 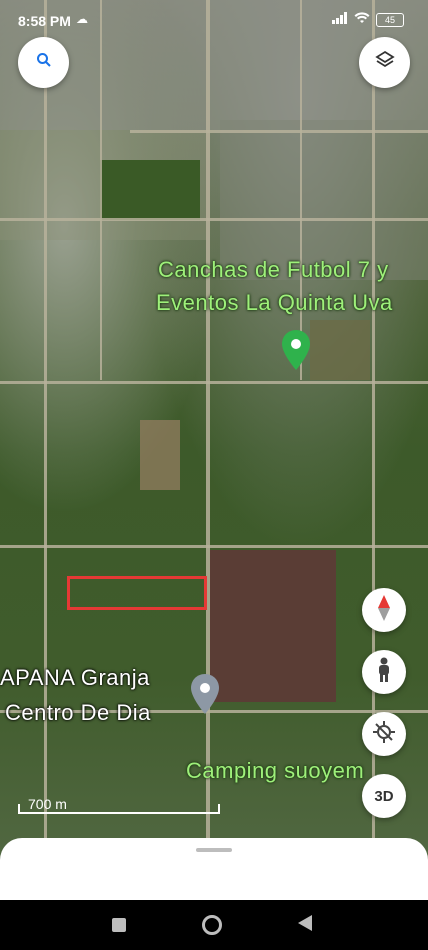 I want to click on place-label-line: Camping suoyem, so click(x=275, y=771).